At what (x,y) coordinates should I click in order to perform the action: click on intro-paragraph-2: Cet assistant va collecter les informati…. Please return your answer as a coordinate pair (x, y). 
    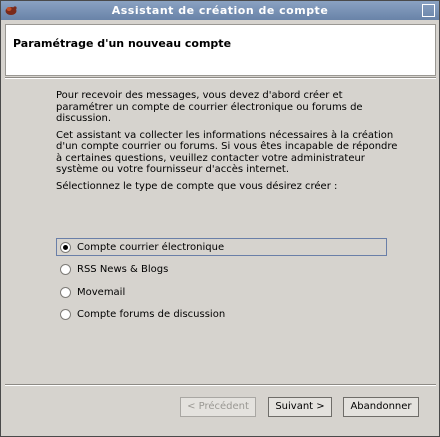
    Looking at the image, I should click on (227, 152).